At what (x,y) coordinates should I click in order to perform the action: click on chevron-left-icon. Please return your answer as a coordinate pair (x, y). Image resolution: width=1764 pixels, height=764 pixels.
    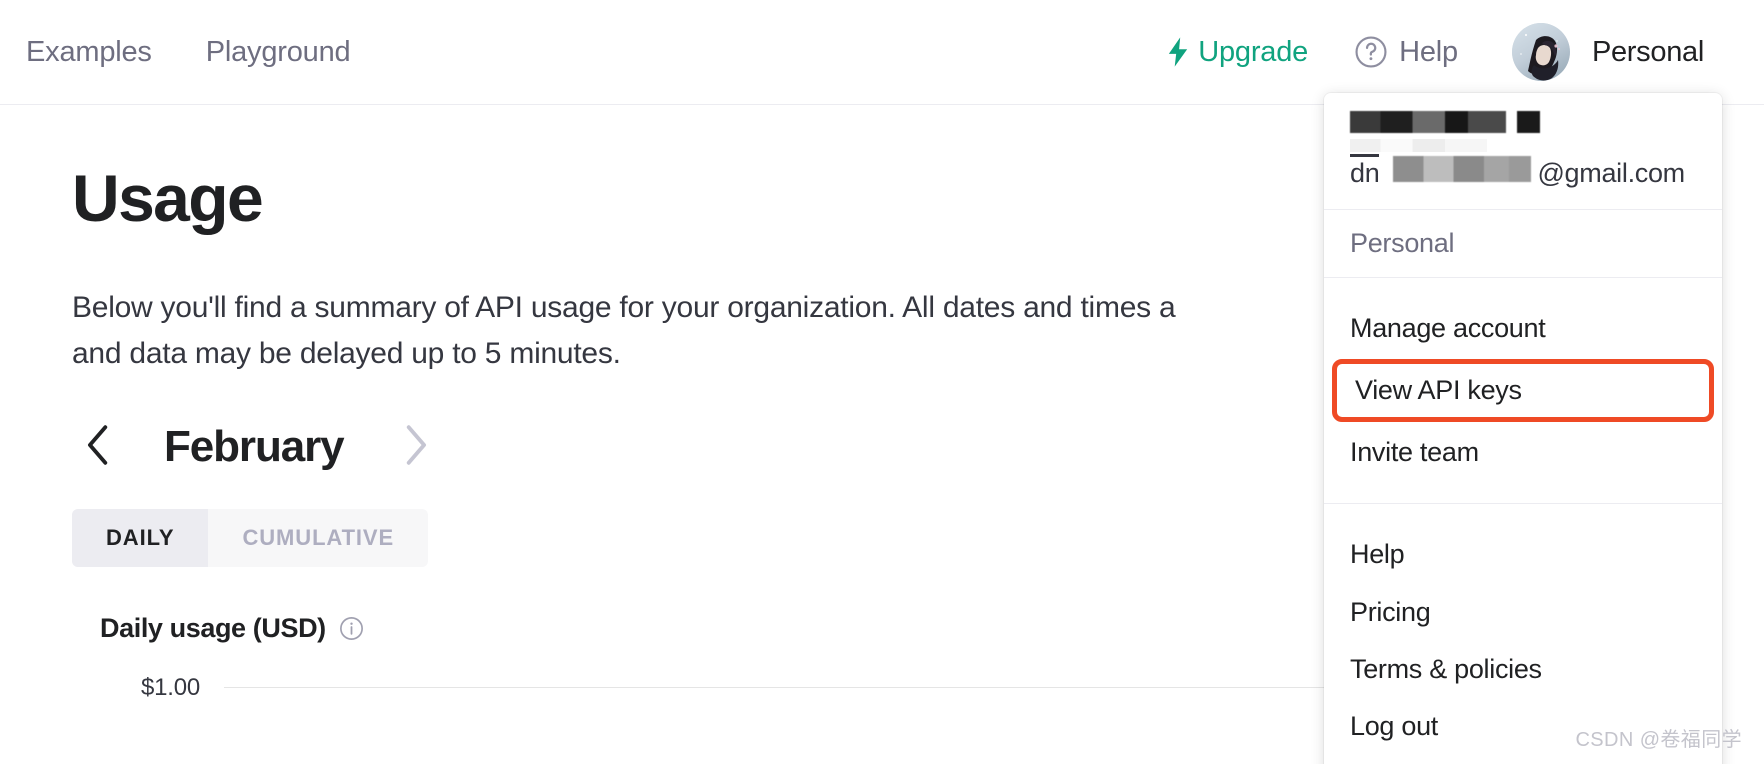
    Looking at the image, I should click on (98, 446).